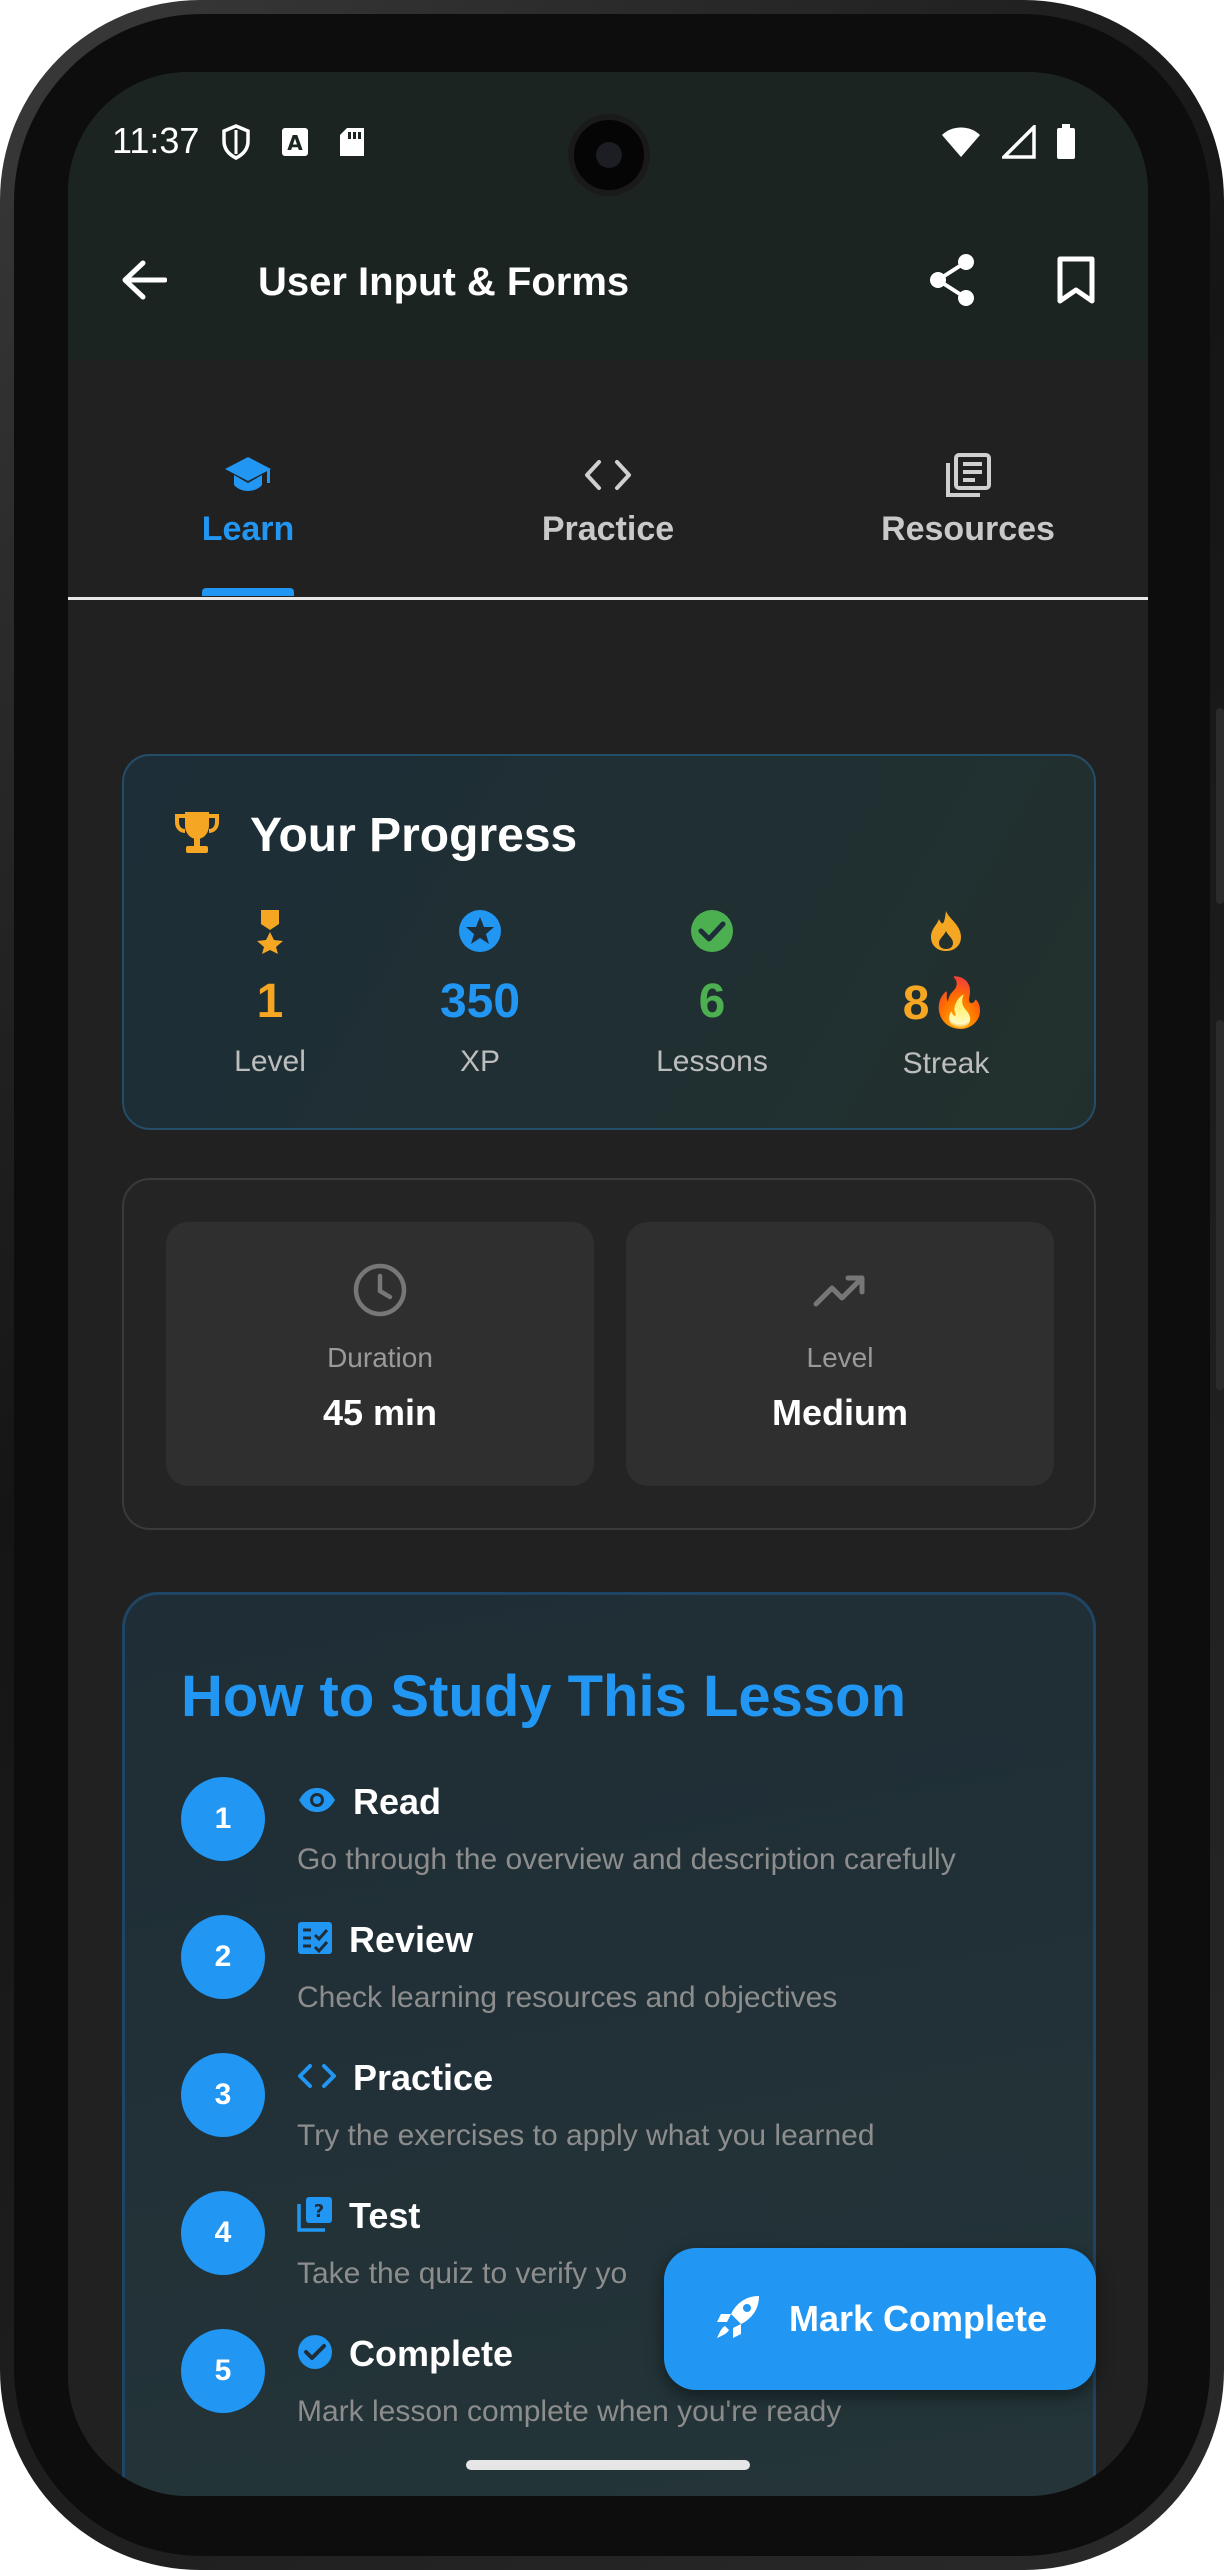 The height and width of the screenshot is (2570, 1224). What do you see at coordinates (961, 144) in the screenshot?
I see `wifi-icon` at bounding box center [961, 144].